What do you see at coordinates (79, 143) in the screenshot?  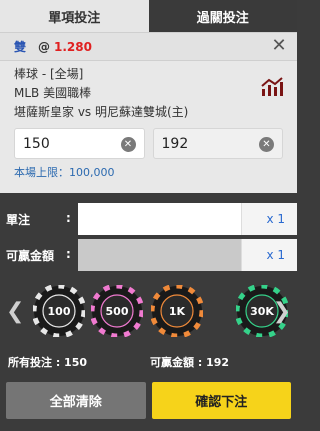 I see `stake-input: 150 ✕` at bounding box center [79, 143].